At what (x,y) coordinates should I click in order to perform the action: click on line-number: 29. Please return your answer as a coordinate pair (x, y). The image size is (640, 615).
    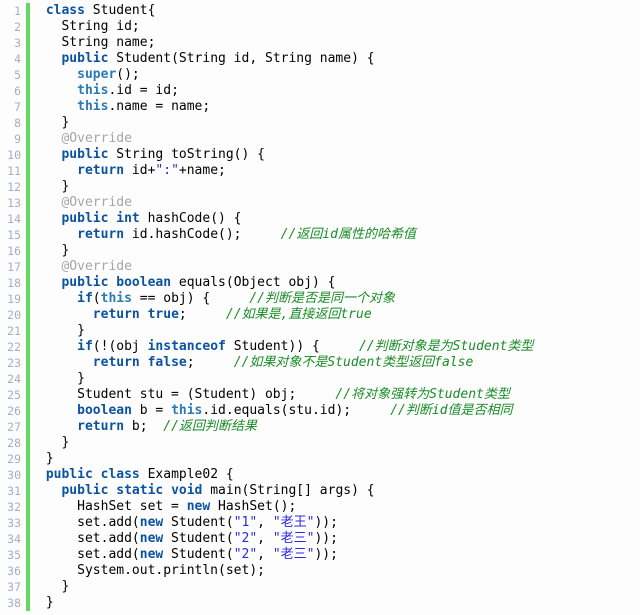
    Looking at the image, I should click on (12, 459).